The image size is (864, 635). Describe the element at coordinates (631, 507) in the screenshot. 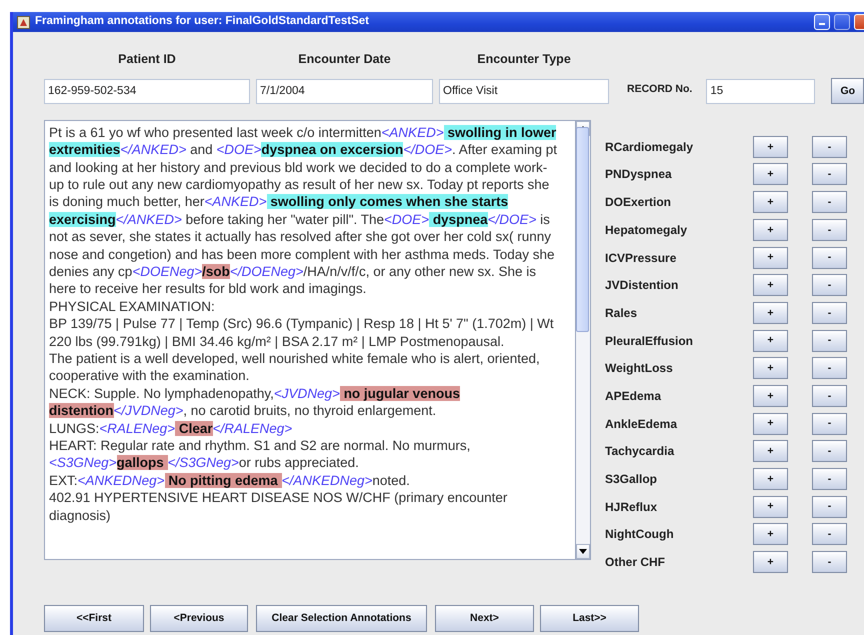

I see `annotation-label: HJReflux` at that location.